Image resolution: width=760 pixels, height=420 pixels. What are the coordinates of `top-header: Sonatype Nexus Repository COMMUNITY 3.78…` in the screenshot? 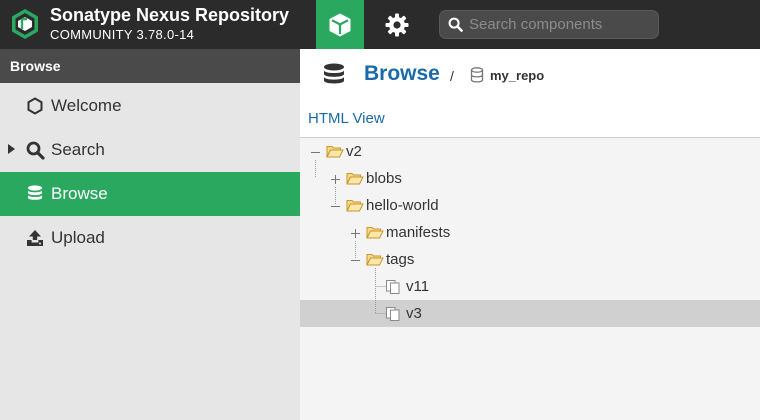 It's located at (380, 24).